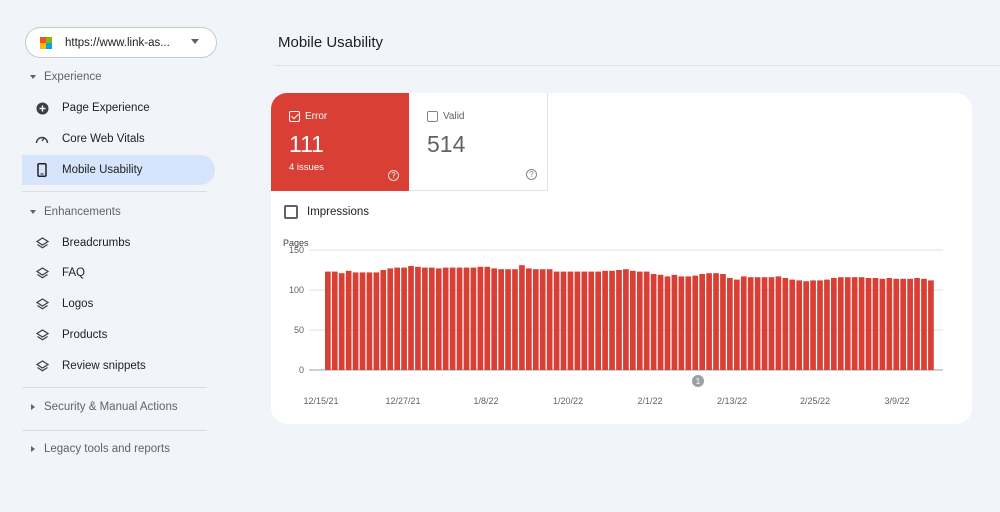  What do you see at coordinates (42, 170) in the screenshot?
I see `mobile-icon` at bounding box center [42, 170].